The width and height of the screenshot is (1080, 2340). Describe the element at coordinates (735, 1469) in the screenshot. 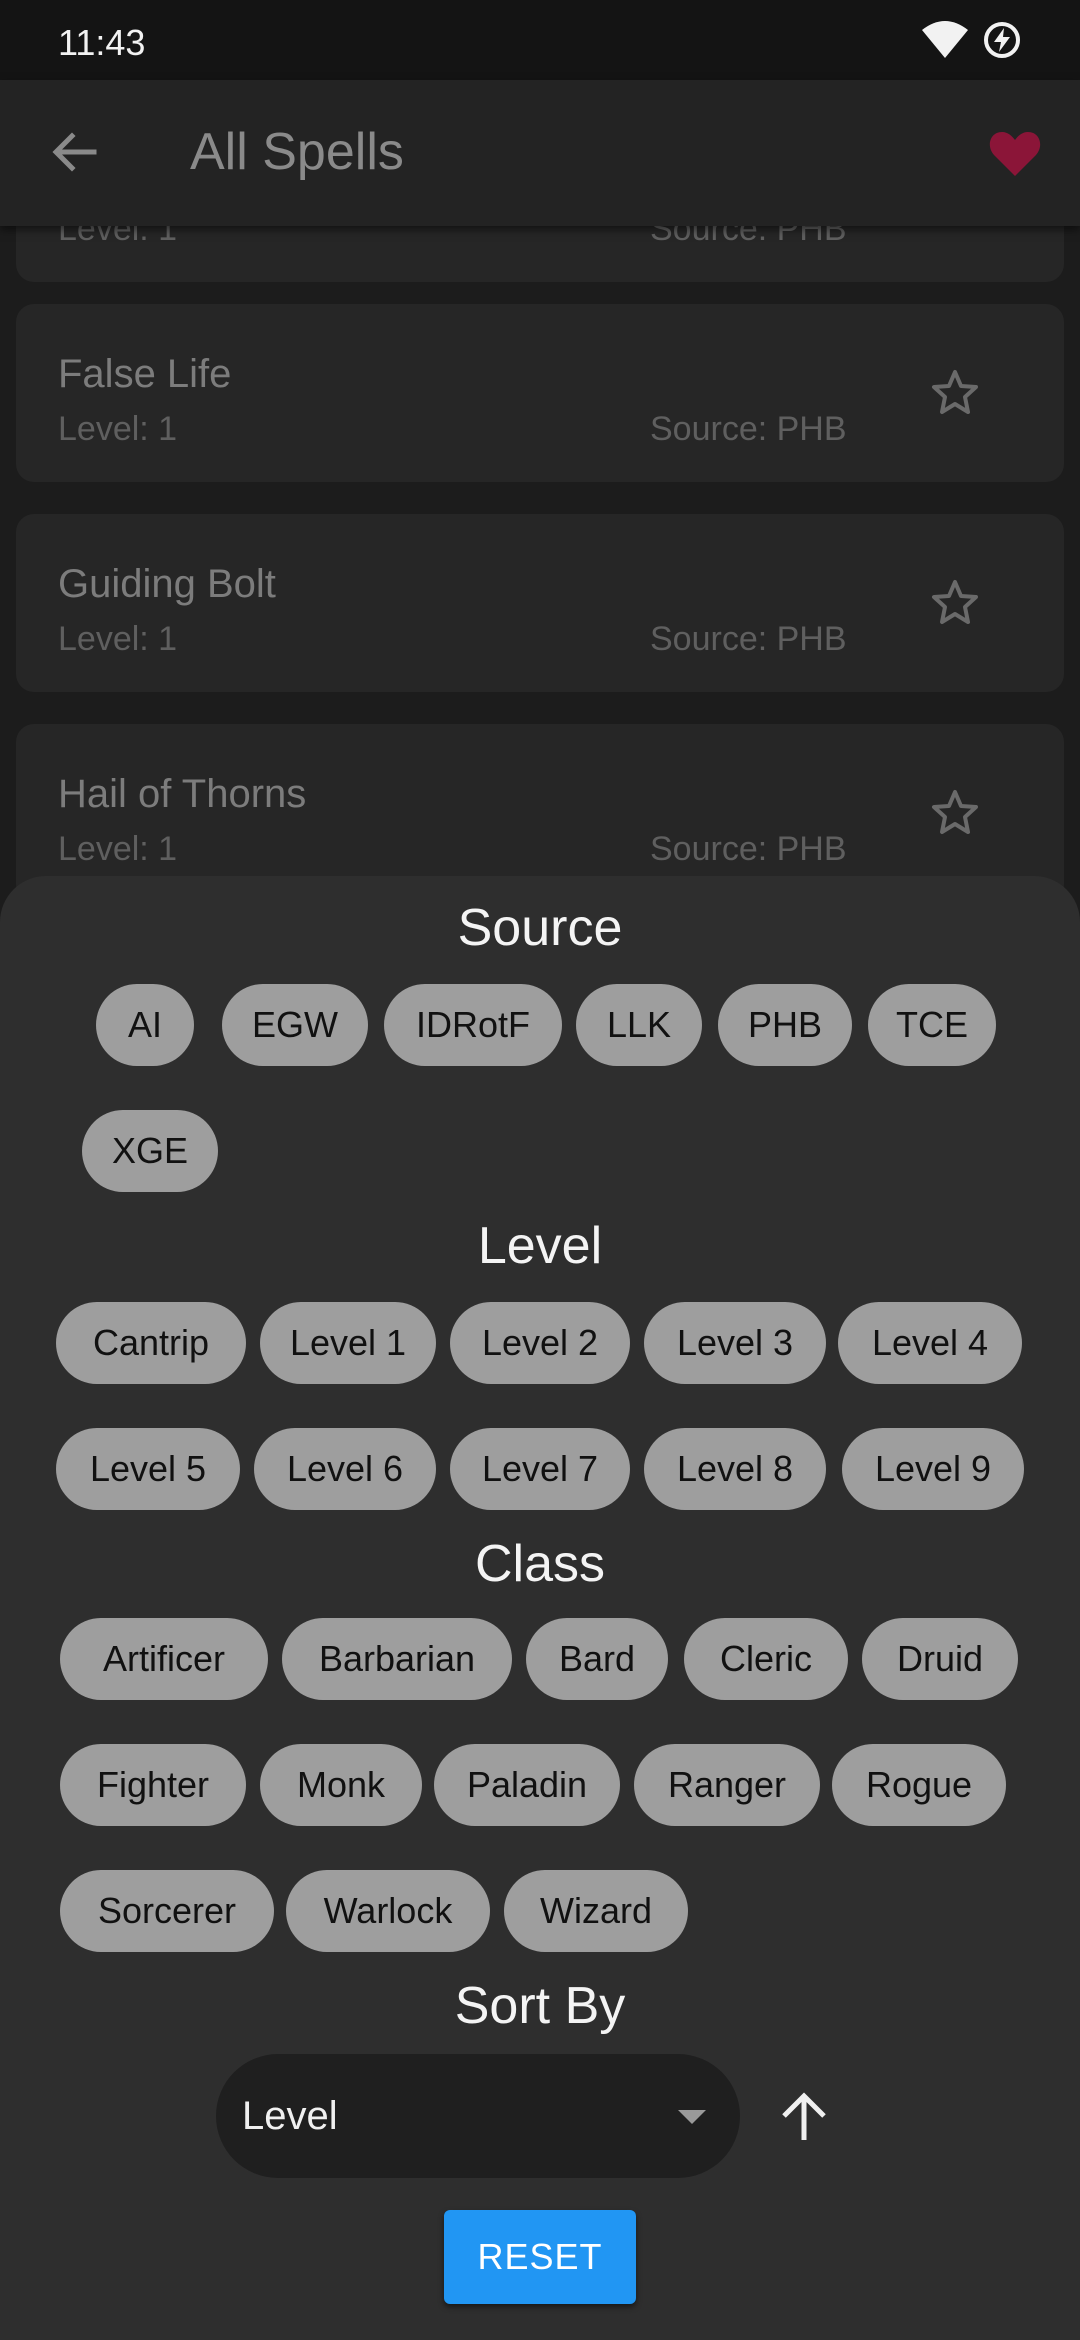

I see `level-chip-8: Level 8` at that location.